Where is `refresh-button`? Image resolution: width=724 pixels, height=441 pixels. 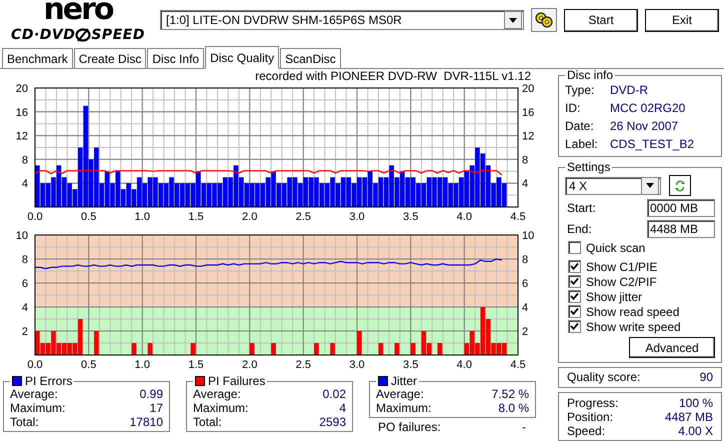
refresh-button is located at coordinates (680, 185).